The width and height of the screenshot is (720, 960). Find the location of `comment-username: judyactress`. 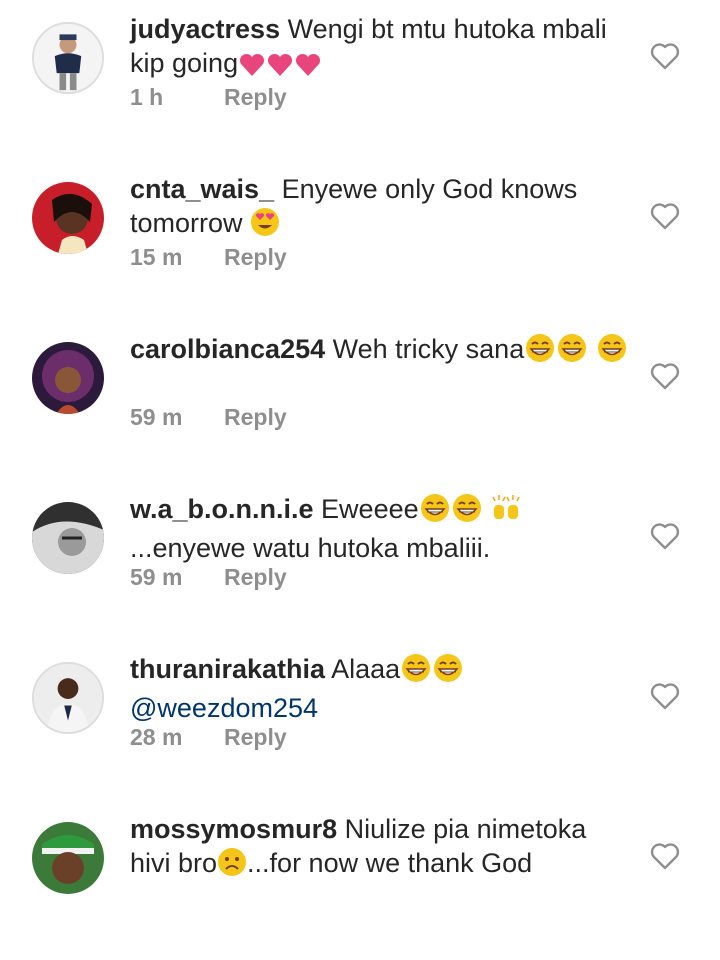

comment-username: judyactress is located at coordinates (205, 29).